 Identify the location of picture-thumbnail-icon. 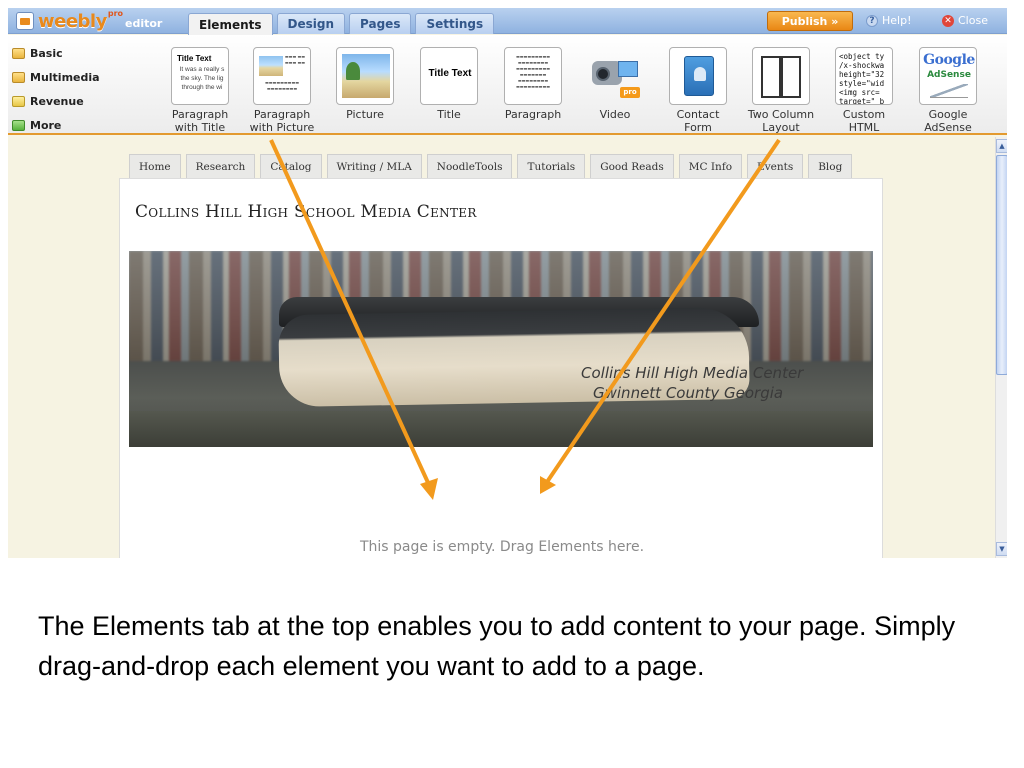
(271, 66).